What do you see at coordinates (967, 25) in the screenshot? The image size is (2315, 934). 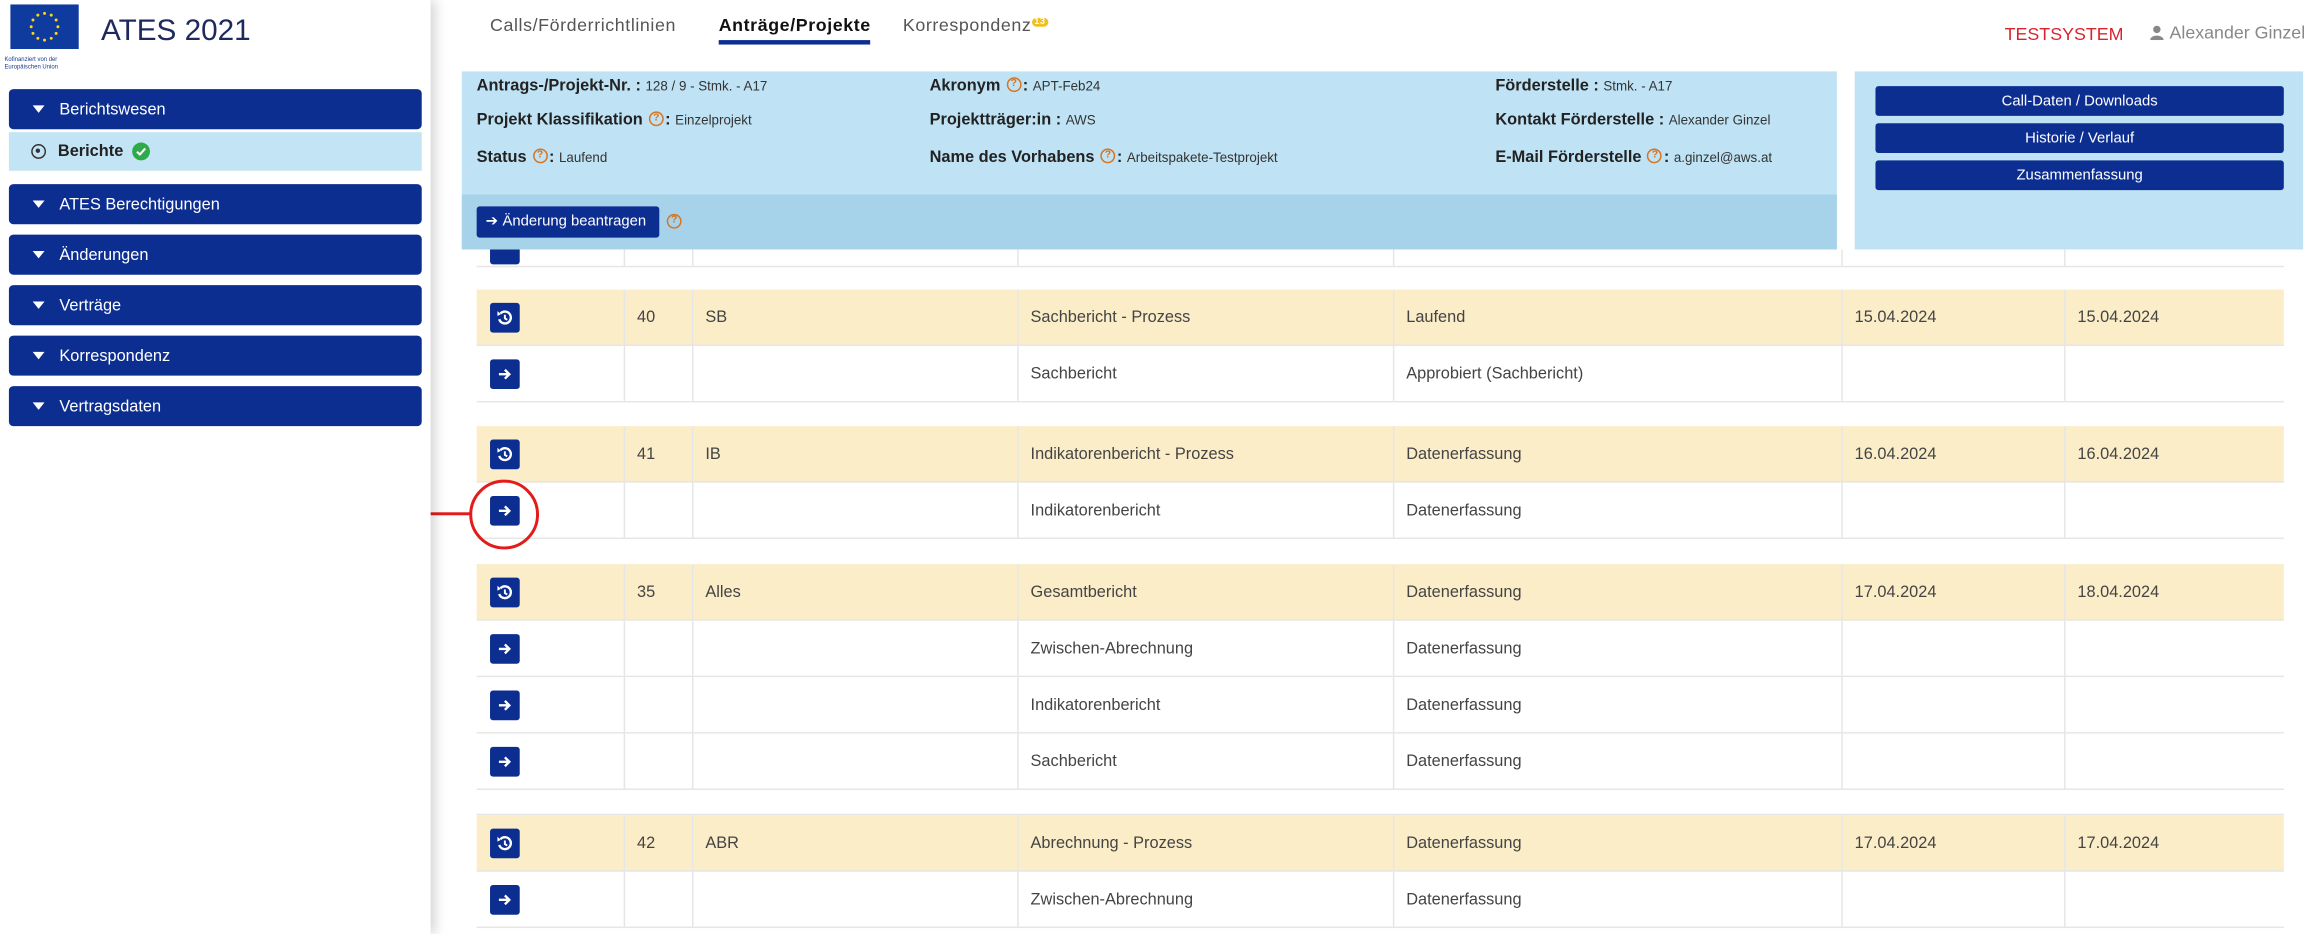 I see `tab-korrespondenz-label: Korrespondenz` at bounding box center [967, 25].